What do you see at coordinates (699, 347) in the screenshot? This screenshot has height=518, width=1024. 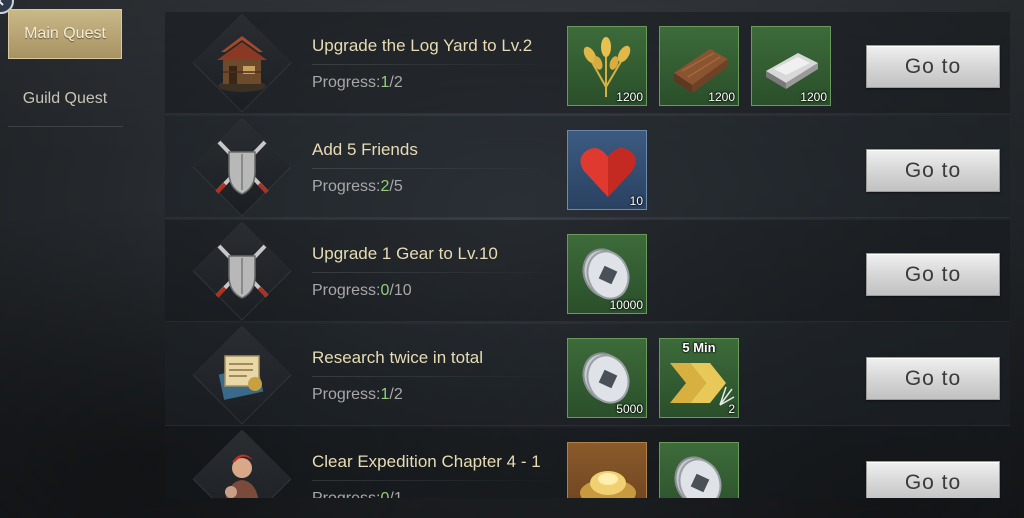 I see `reward-duration: 5 Min` at bounding box center [699, 347].